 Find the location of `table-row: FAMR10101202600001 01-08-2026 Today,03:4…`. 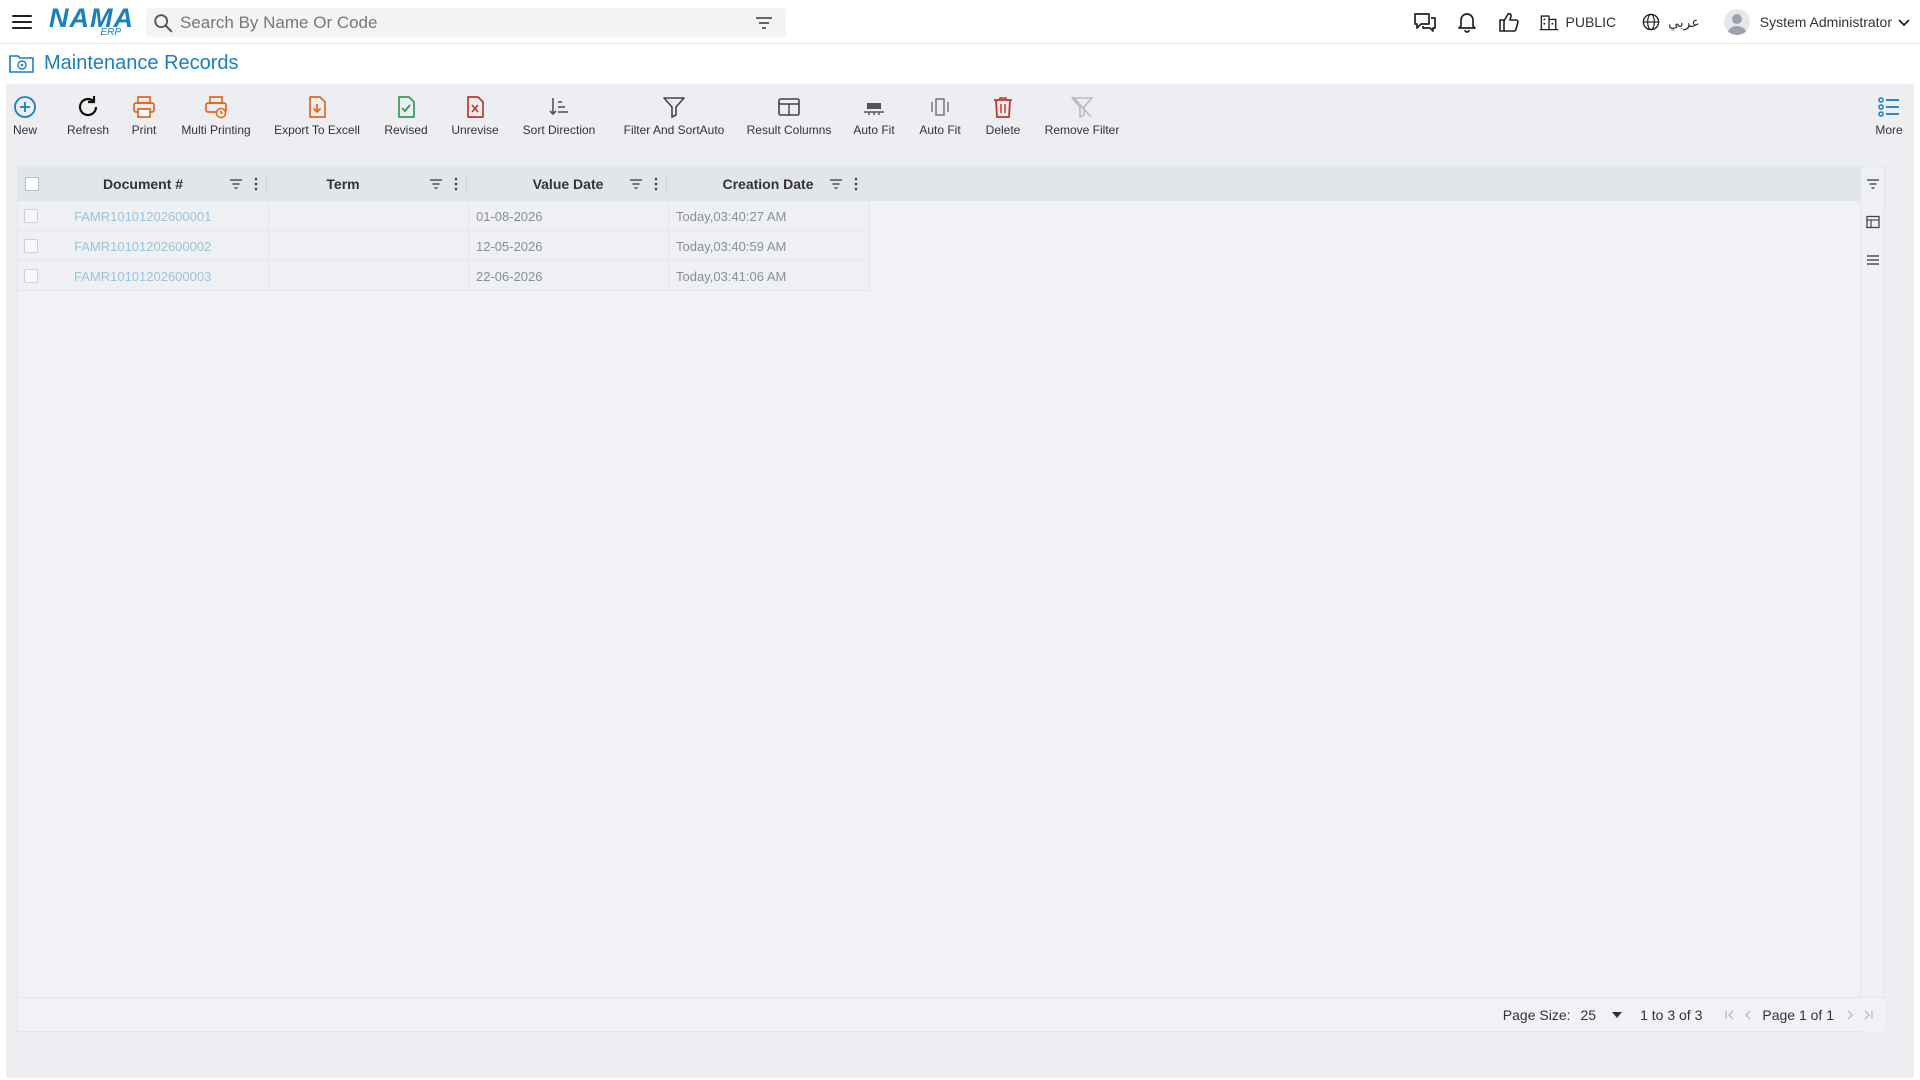

table-row: FAMR10101202600001 01-08-2026 Today,03:4… is located at coordinates (444, 216).